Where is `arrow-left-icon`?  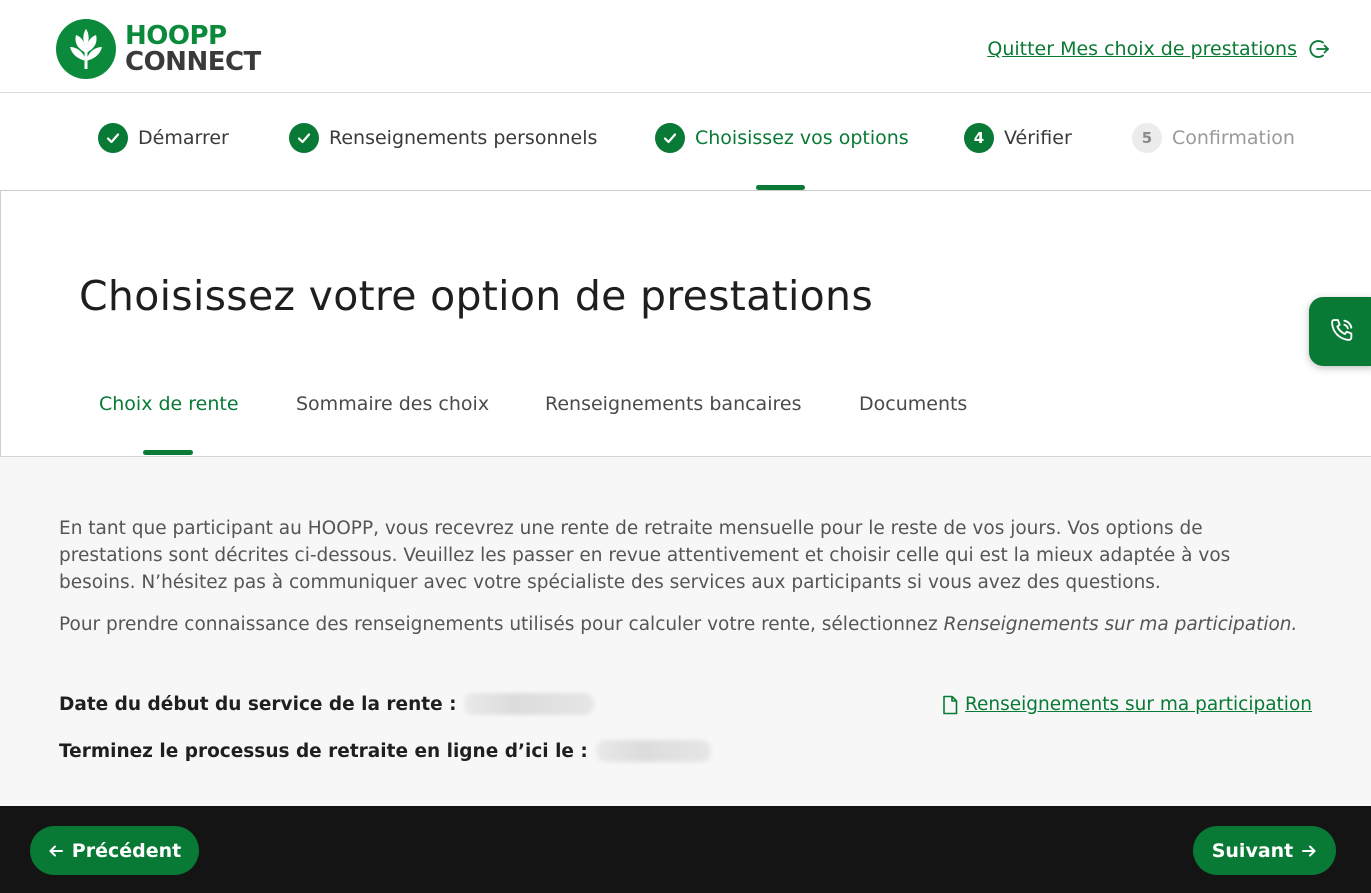 arrow-left-icon is located at coordinates (56, 851).